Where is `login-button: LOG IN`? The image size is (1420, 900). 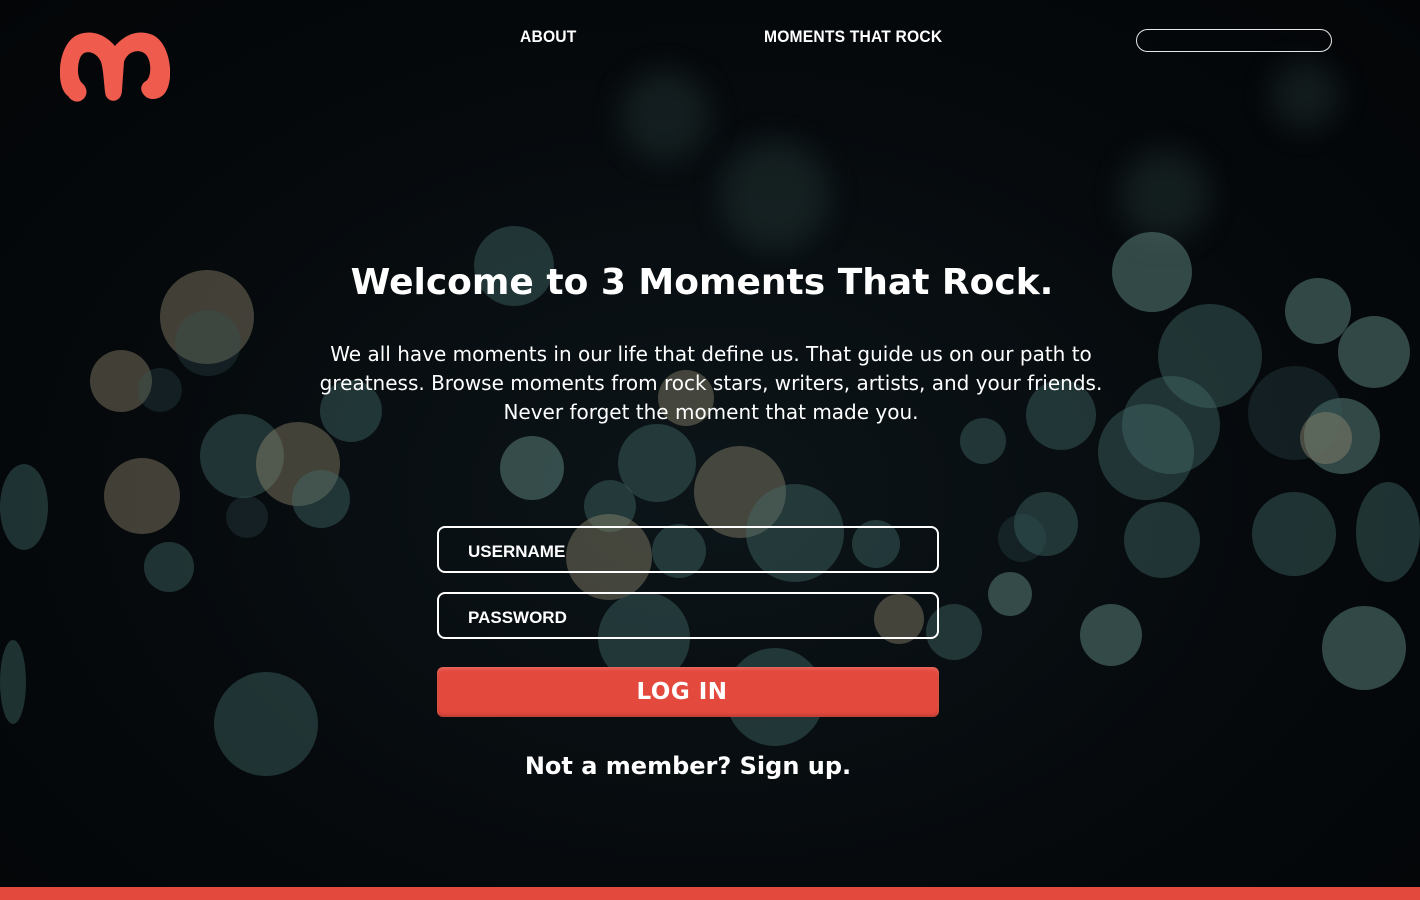
login-button: LOG IN is located at coordinates (688, 692).